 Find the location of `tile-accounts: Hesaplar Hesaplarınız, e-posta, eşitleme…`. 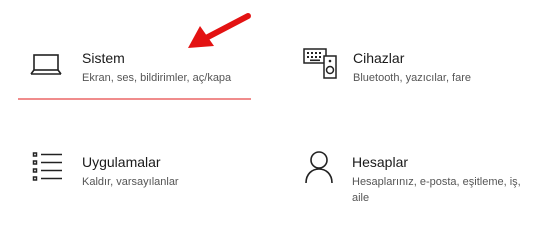

tile-accounts: Hesaplar Hesaplarınız, e-posta, eşitleme… is located at coordinates (410, 180).